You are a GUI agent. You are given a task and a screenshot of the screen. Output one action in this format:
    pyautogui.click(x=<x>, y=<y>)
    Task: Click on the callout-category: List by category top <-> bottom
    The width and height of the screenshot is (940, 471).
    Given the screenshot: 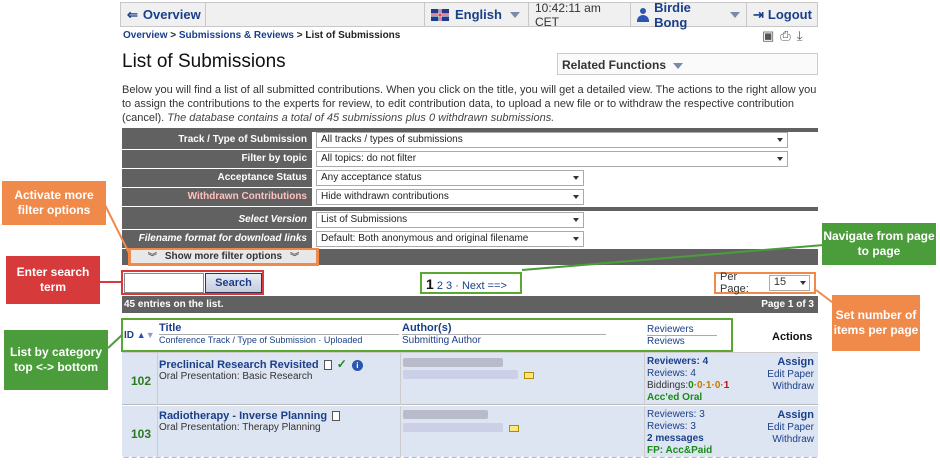 What is the action you would take?
    pyautogui.click(x=56, y=360)
    